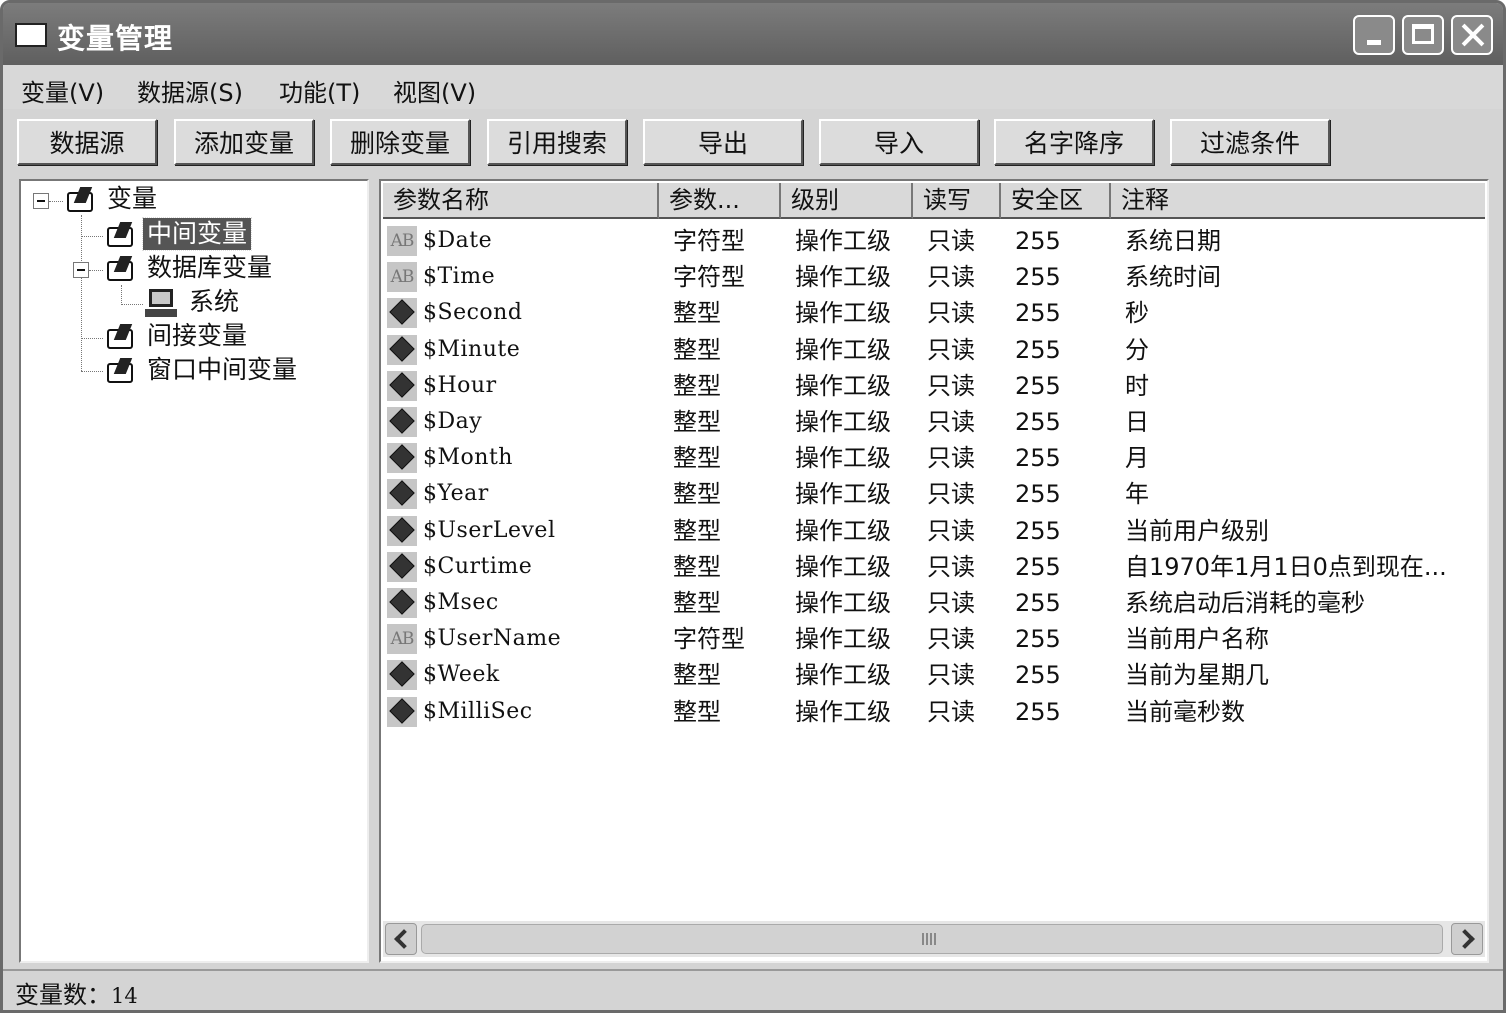 The height and width of the screenshot is (1013, 1506). What do you see at coordinates (934, 422) in the screenshot?
I see `table-row: $Day 整型 操作工级 只读 255 日` at bounding box center [934, 422].